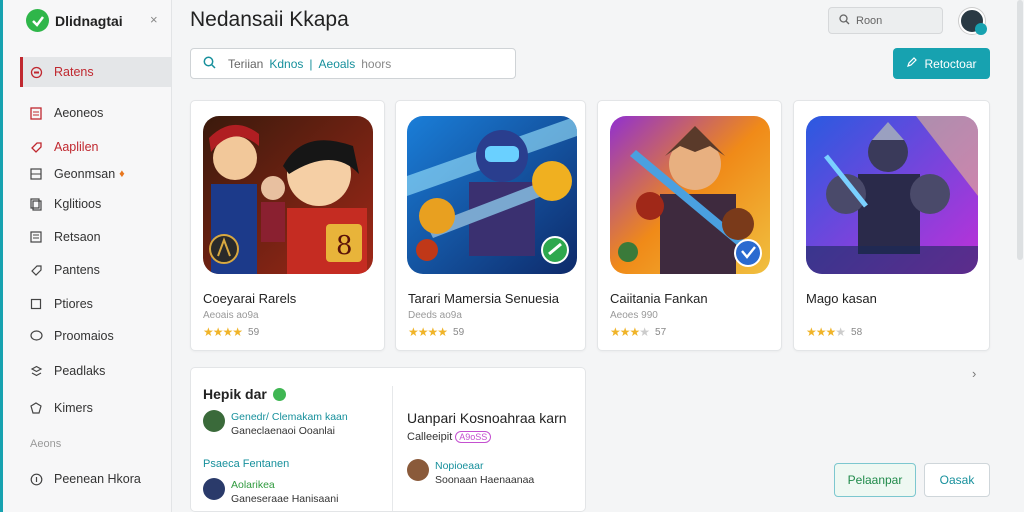  Describe the element at coordinates (638, 332) in the screenshot. I see `rating: ★★★★ 57` at that location.